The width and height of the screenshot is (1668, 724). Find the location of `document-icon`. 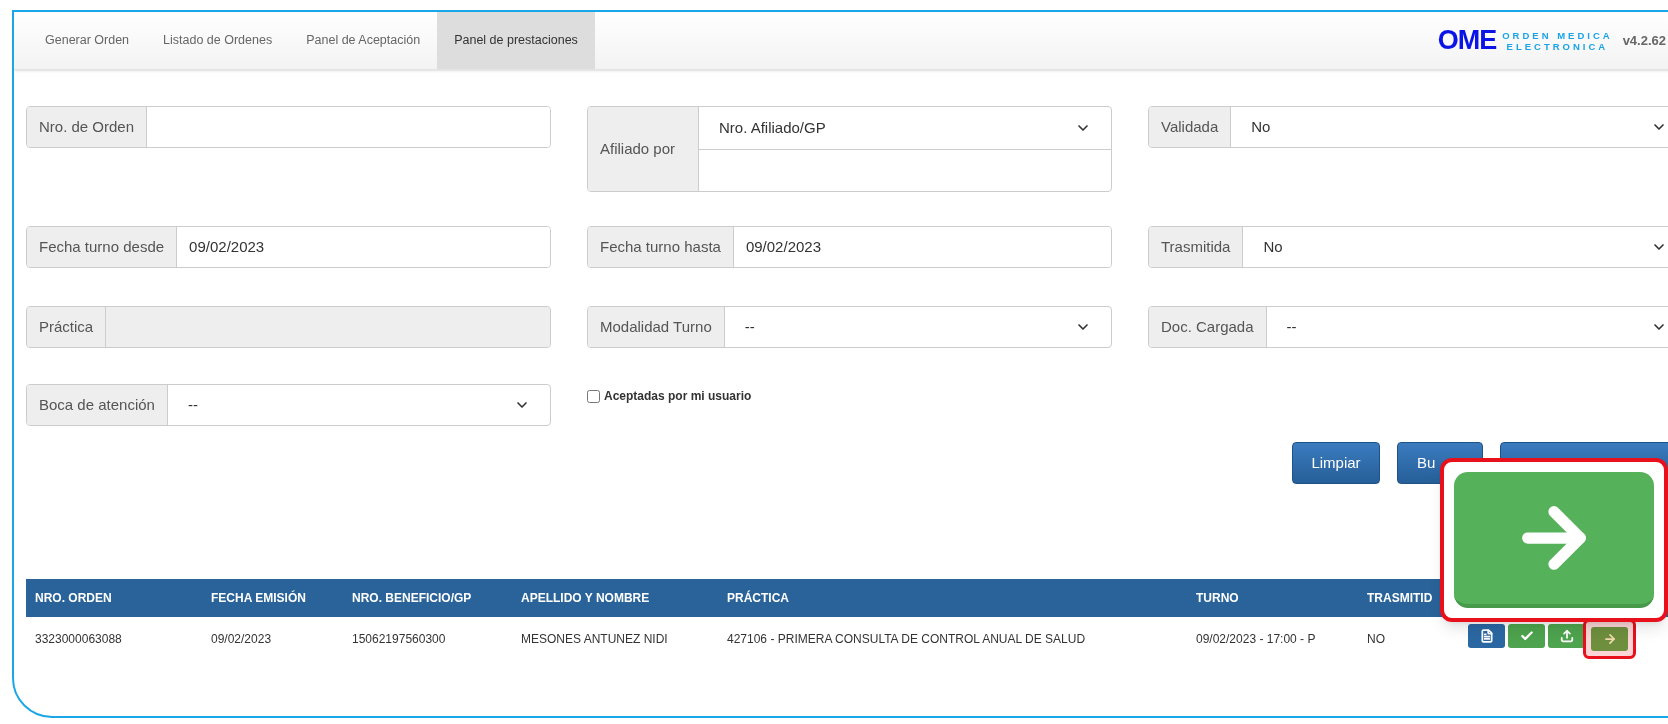

document-icon is located at coordinates (1486, 636).